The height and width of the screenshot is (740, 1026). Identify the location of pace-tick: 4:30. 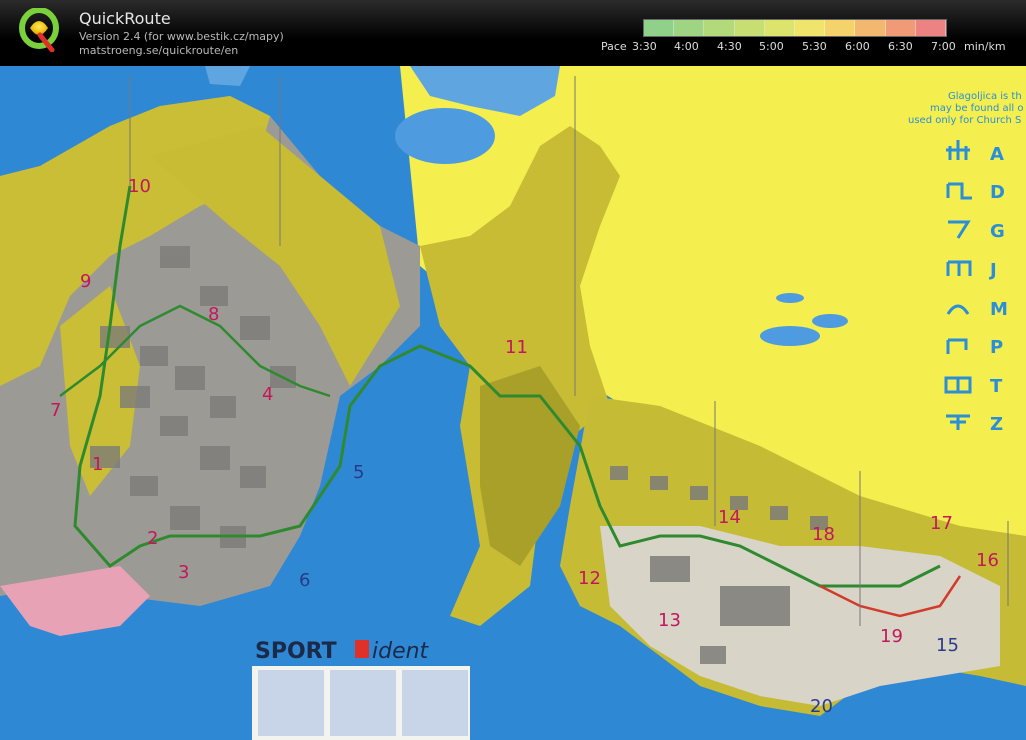
(729, 46).